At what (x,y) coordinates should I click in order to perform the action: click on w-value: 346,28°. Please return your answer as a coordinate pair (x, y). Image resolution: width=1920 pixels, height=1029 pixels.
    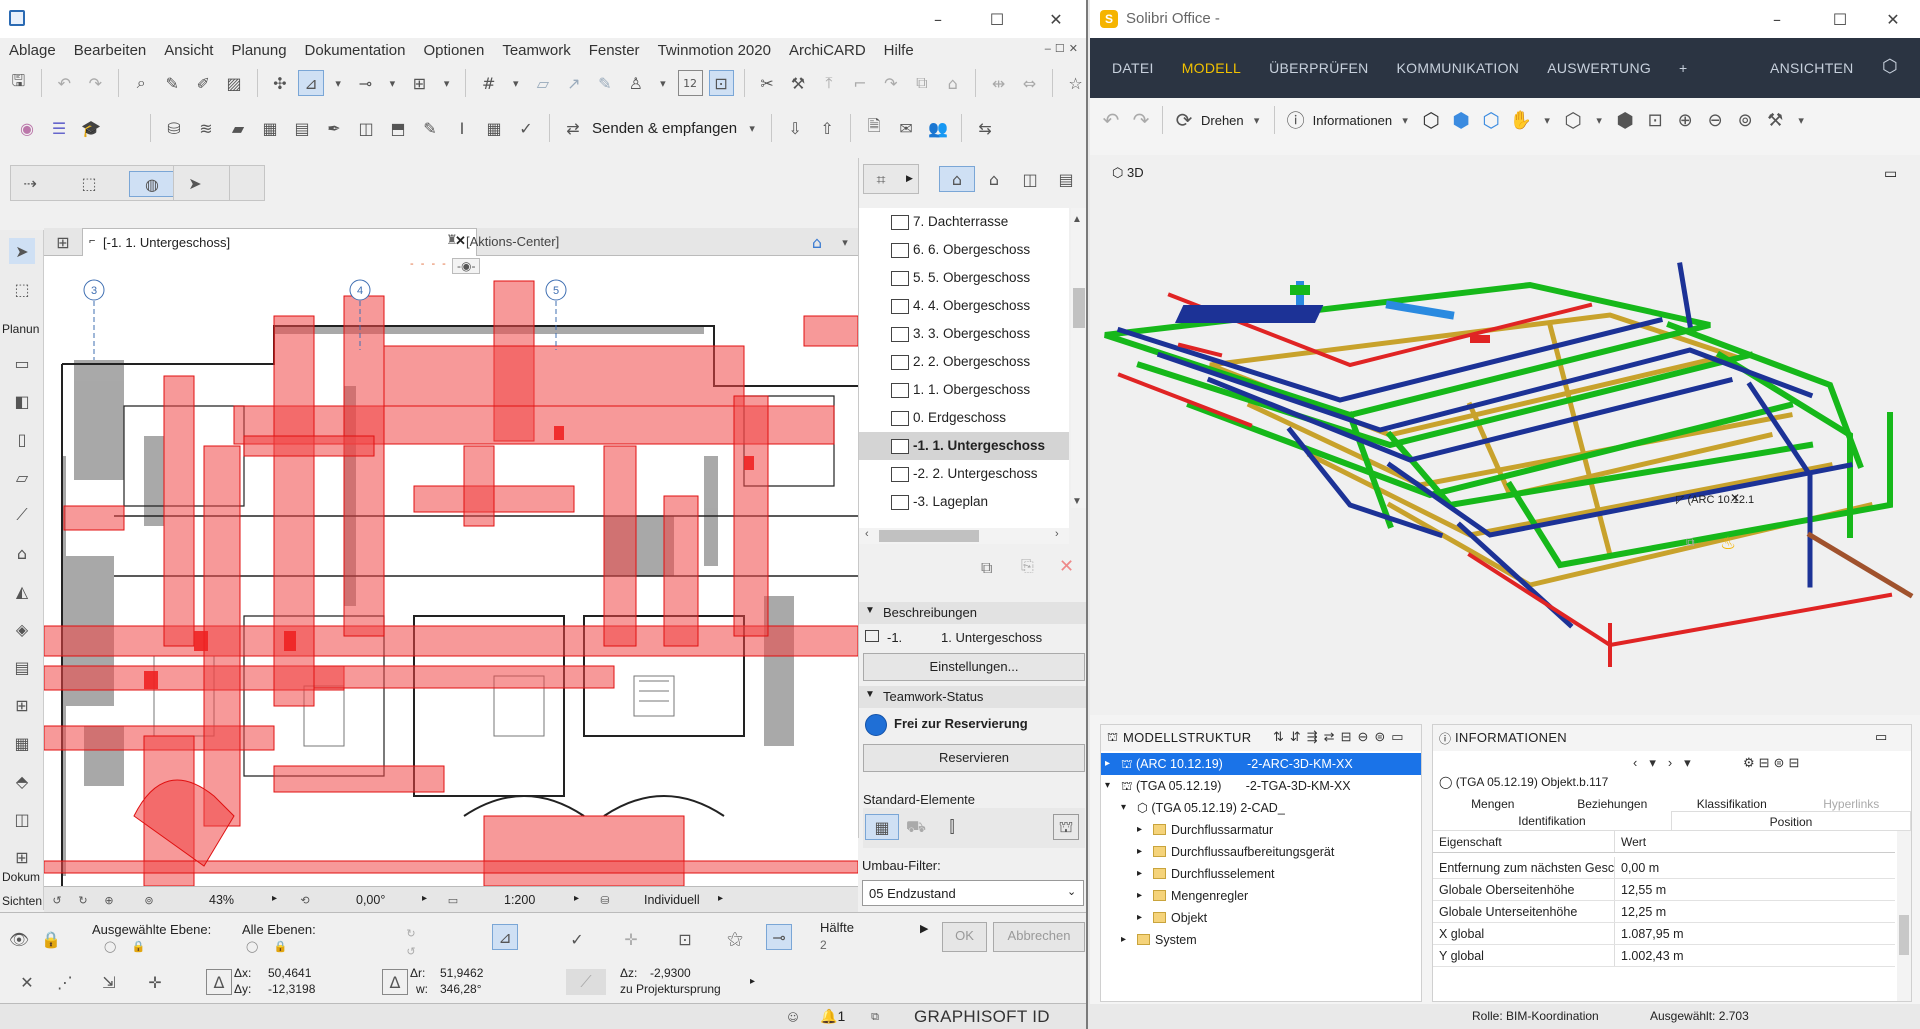
    Looking at the image, I should click on (461, 989).